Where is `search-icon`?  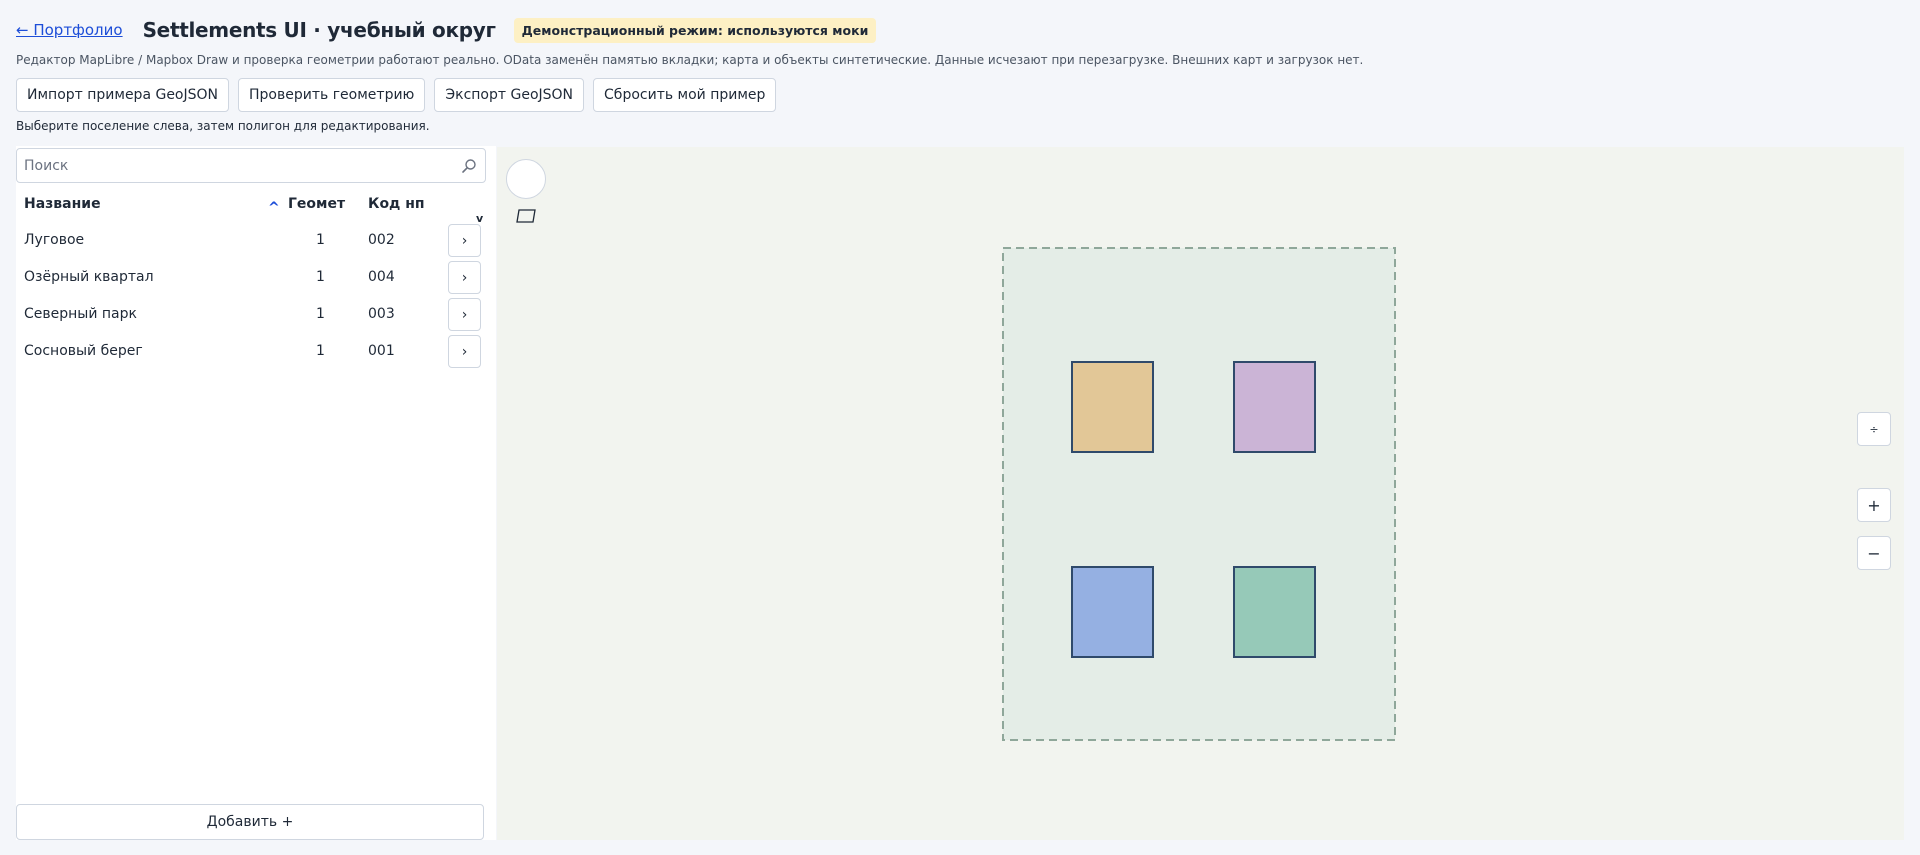 search-icon is located at coordinates (469, 166).